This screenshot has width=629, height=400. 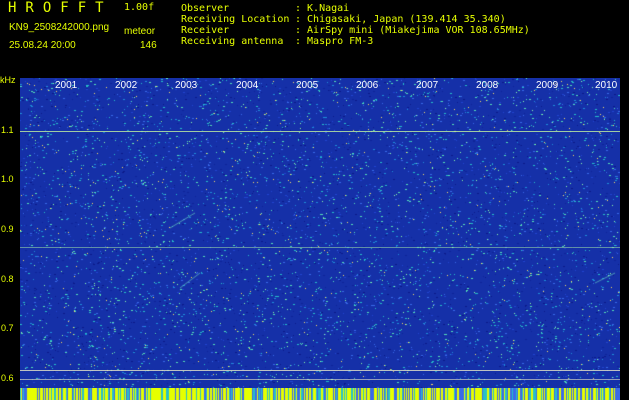 I want to click on x-label: 2009, so click(x=547, y=85).